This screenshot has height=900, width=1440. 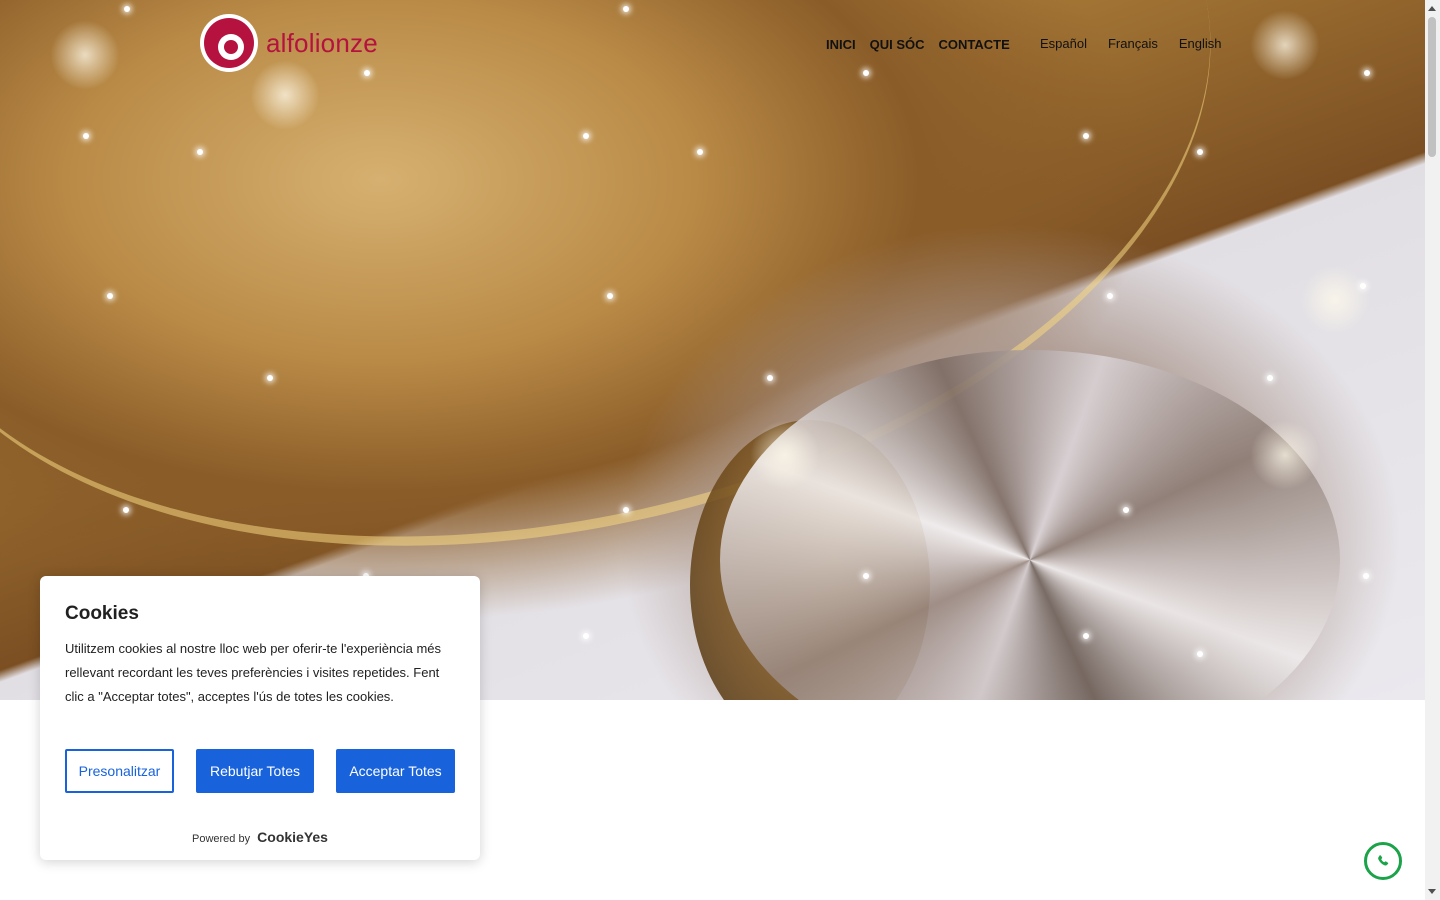 I want to click on cookie-title: Cookies, so click(x=102, y=613).